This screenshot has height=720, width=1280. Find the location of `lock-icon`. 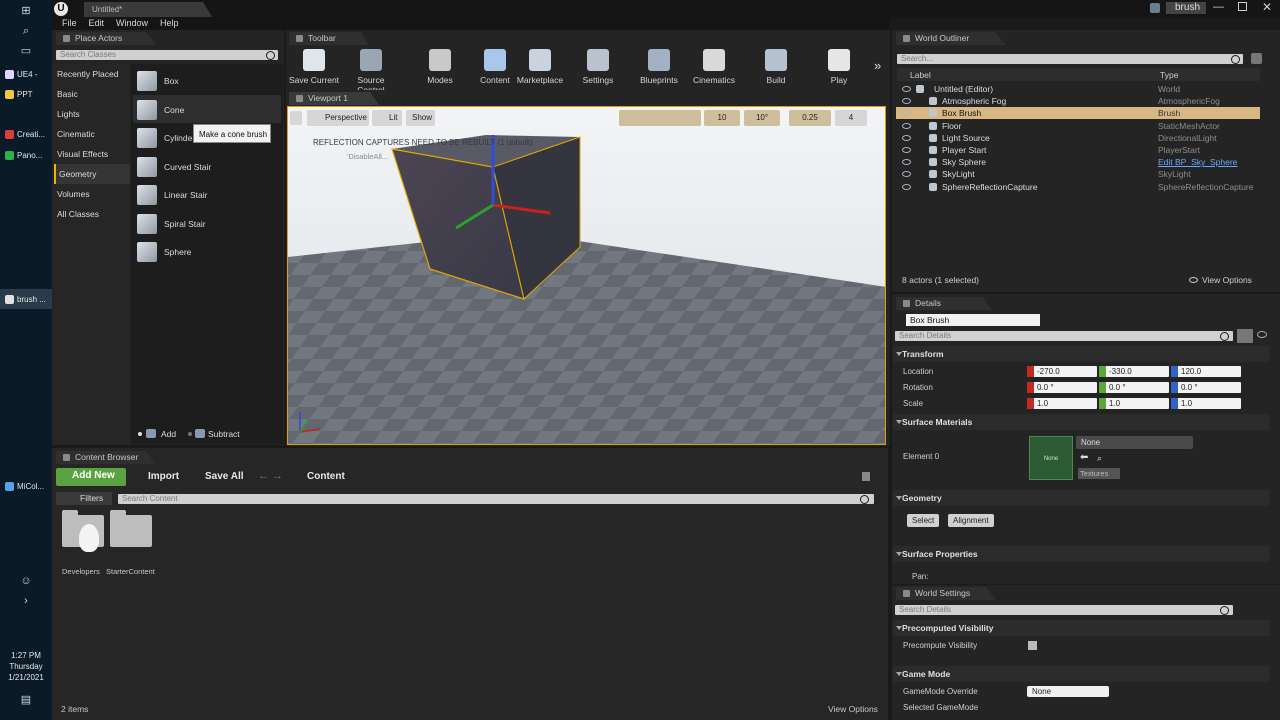

lock-icon is located at coordinates (866, 476).